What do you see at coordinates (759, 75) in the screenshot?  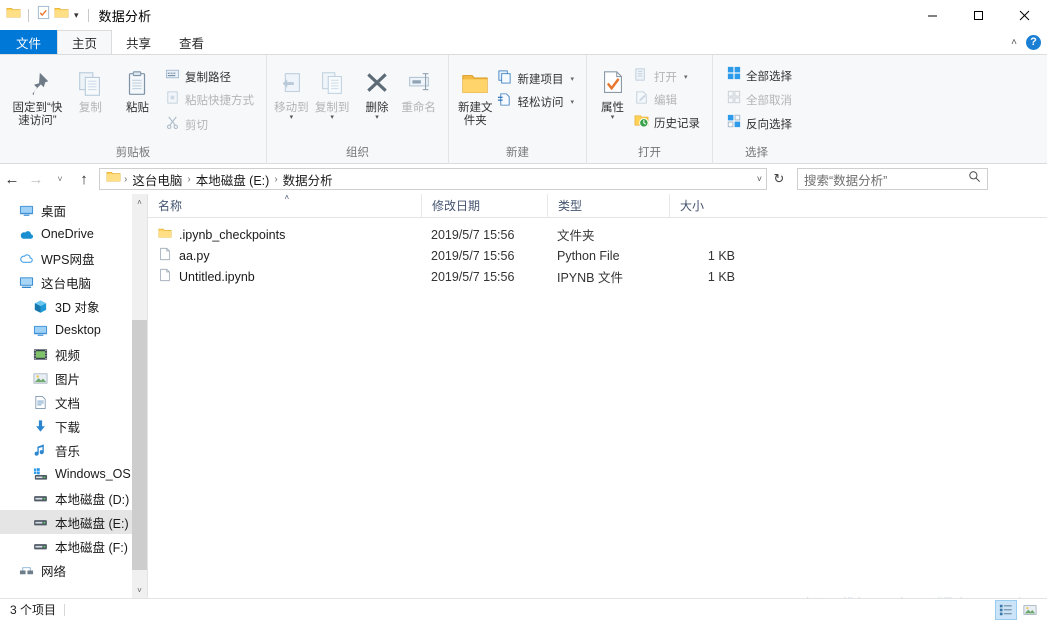 I see `select-all-button: 全部选择` at bounding box center [759, 75].